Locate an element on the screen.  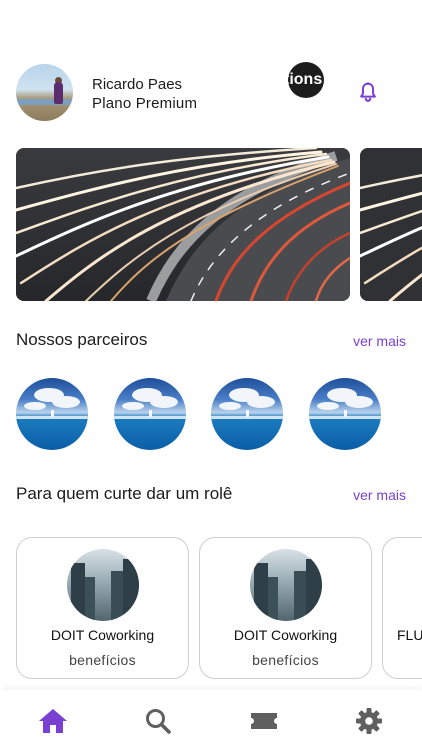
brand-badge-text: tions is located at coordinates (305, 79).